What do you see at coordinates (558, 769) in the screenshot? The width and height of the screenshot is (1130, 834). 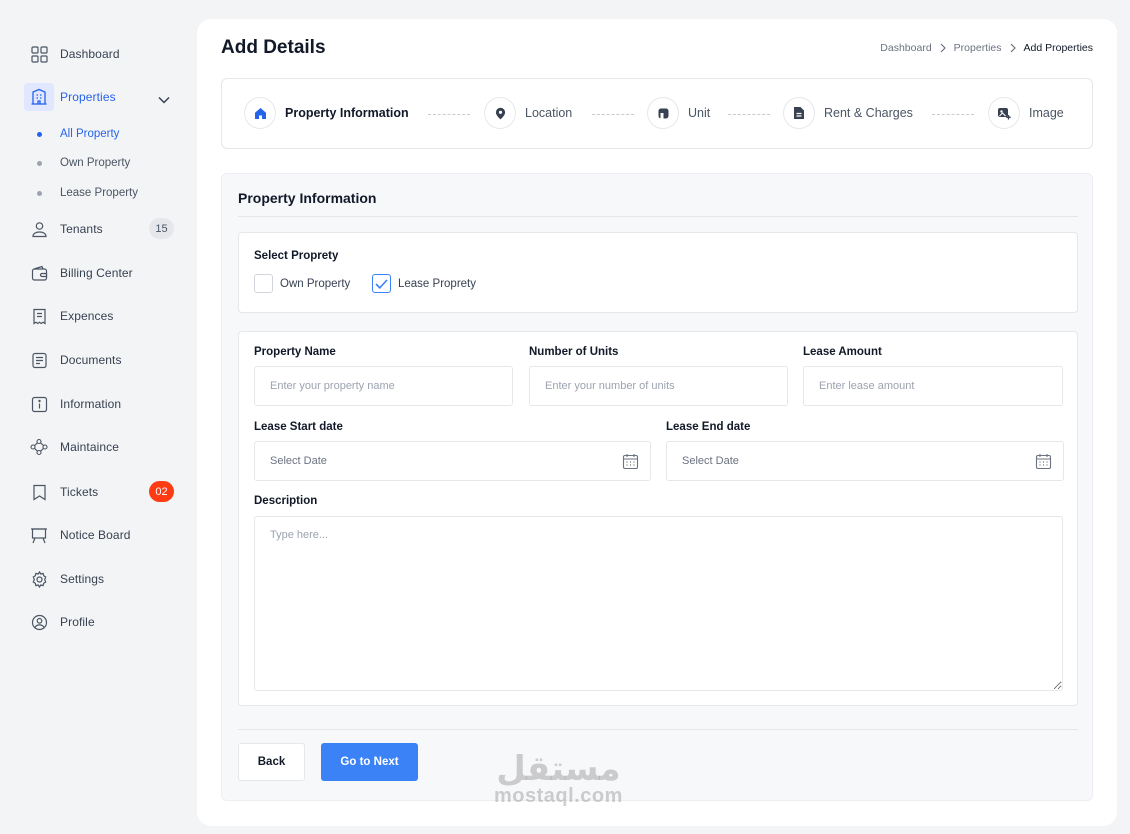 I see `watermark-arabic: مستقل` at bounding box center [558, 769].